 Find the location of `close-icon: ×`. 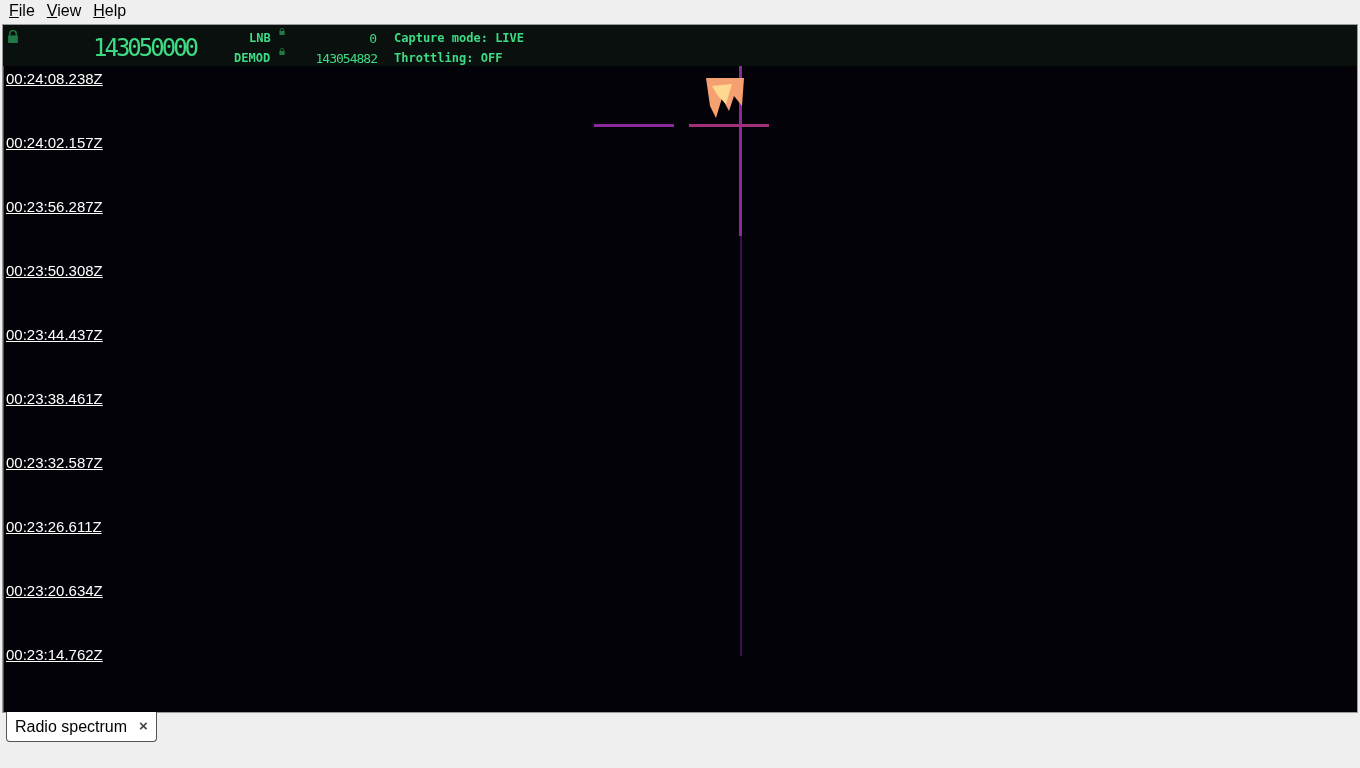

close-icon: × is located at coordinates (143, 726).